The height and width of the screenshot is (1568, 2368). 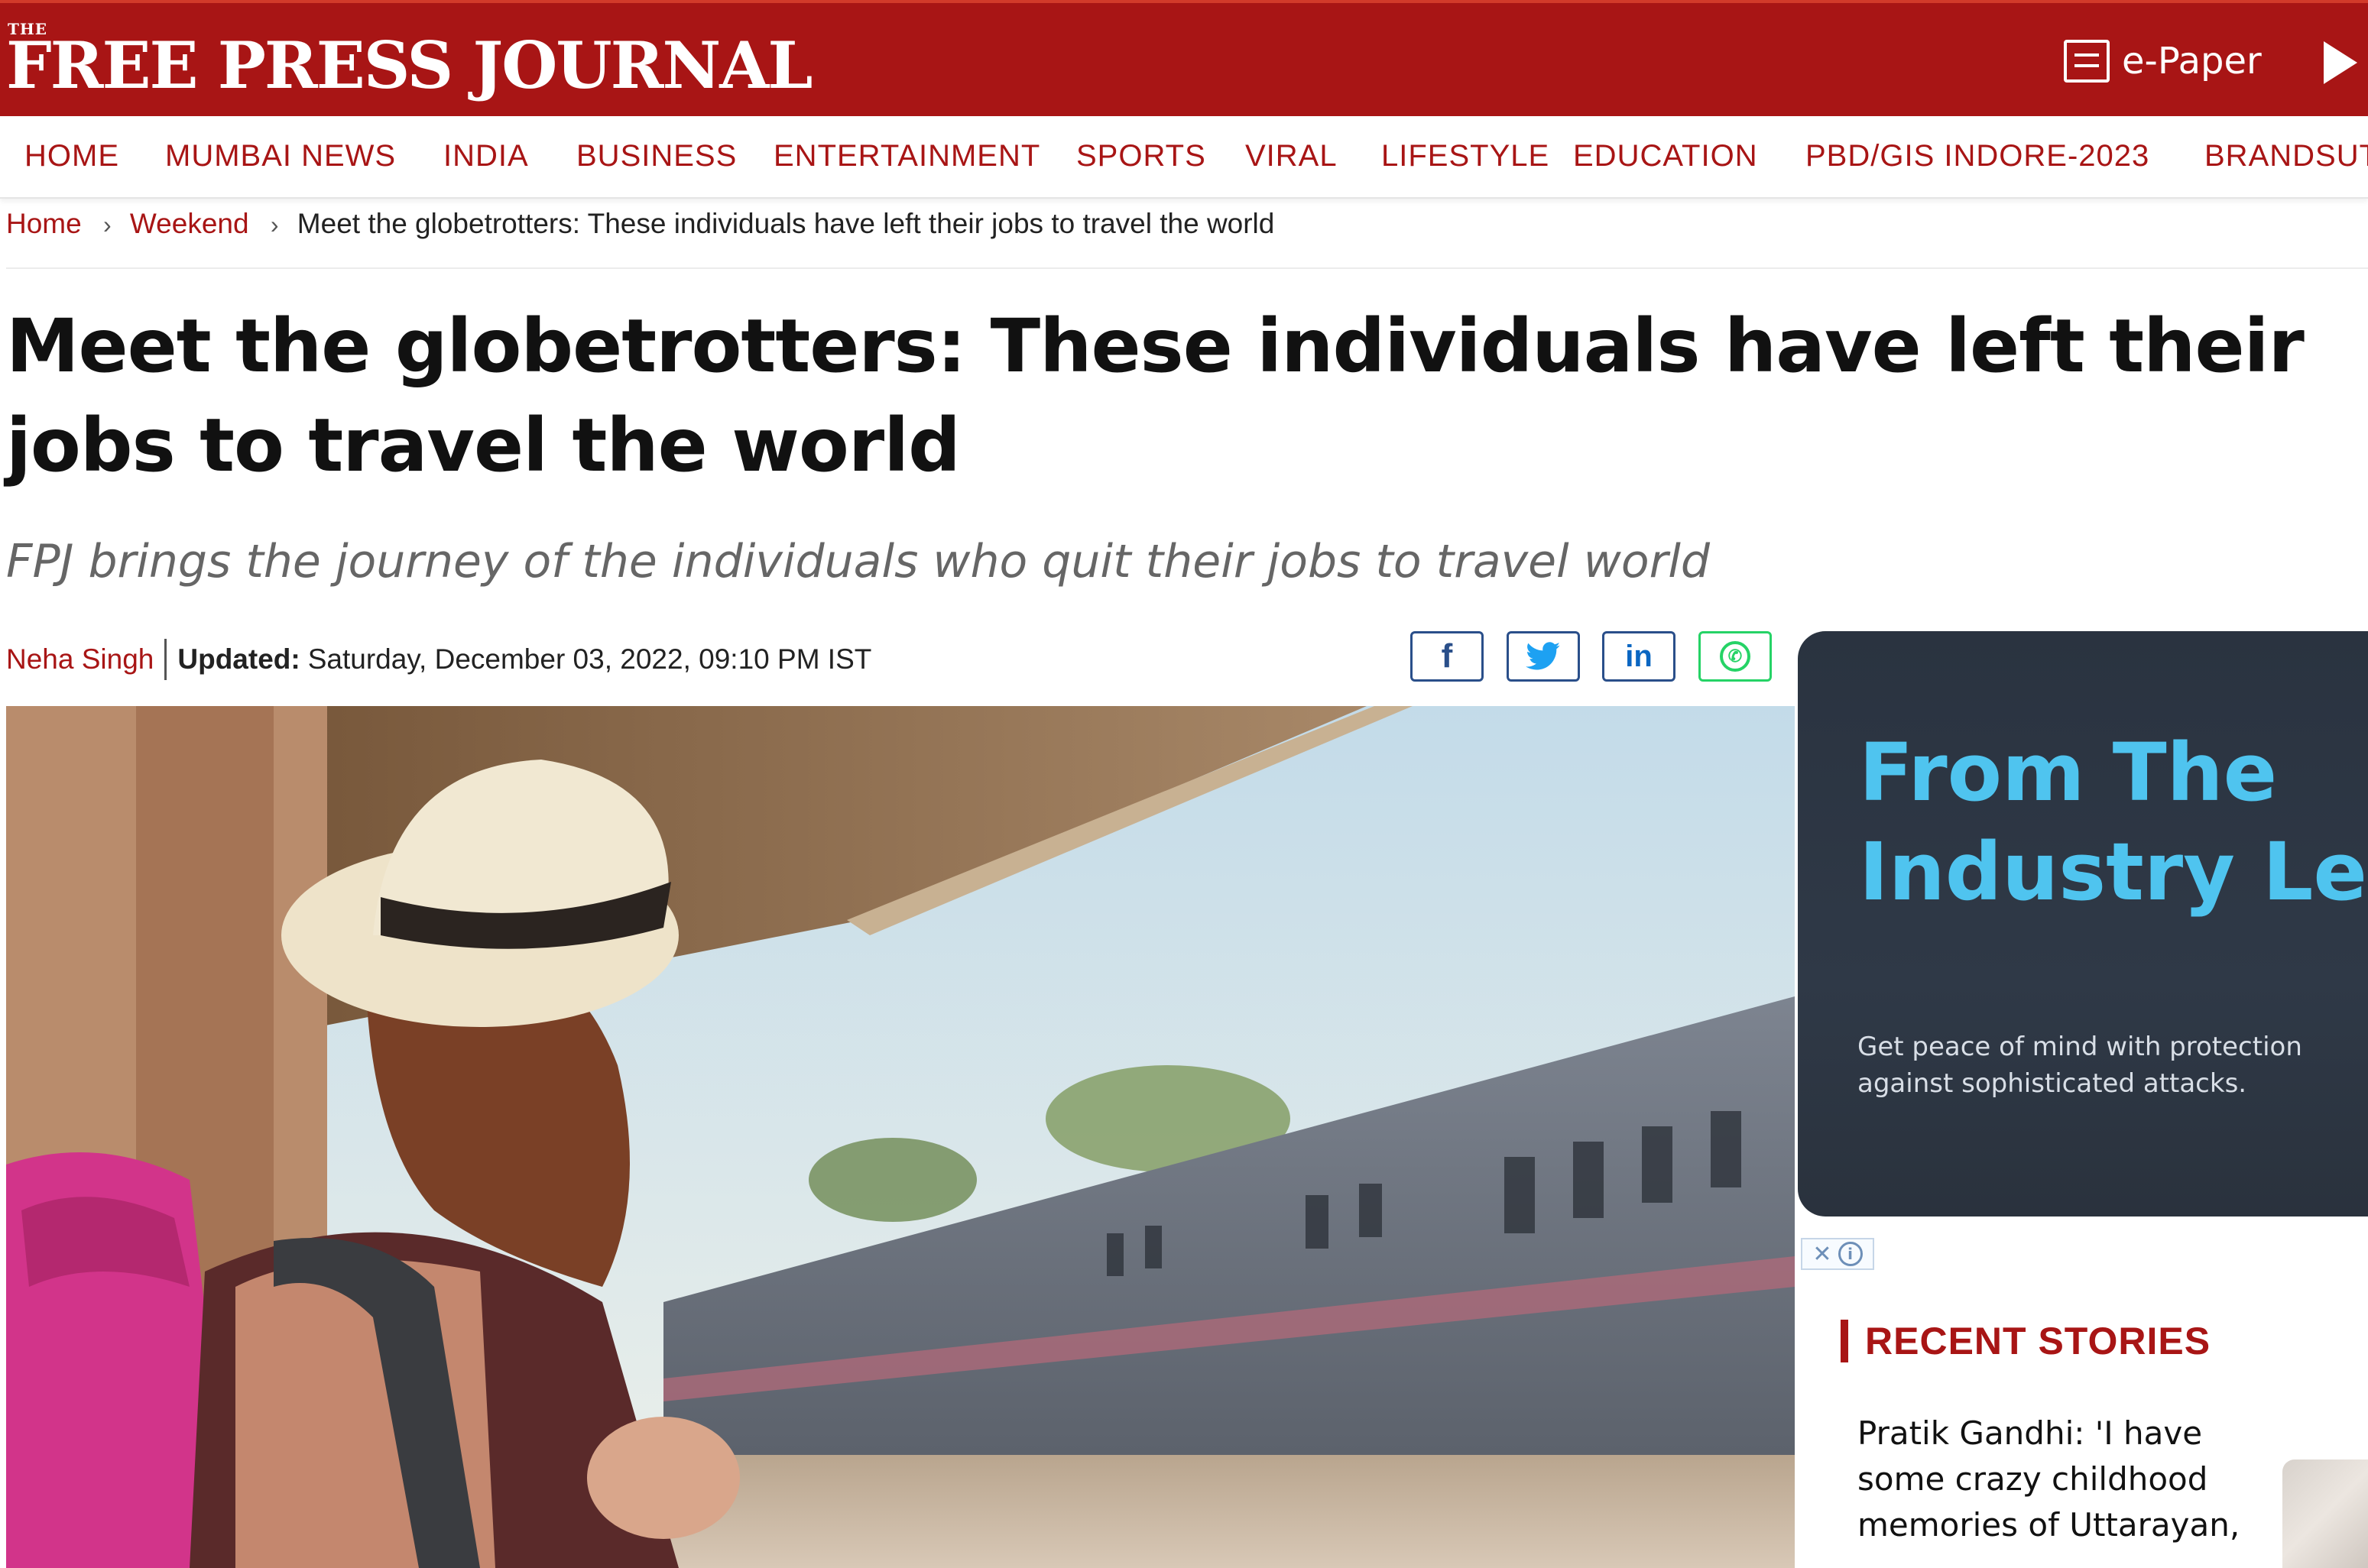 I want to click on nav-item-india: INDIA, so click(x=486, y=156).